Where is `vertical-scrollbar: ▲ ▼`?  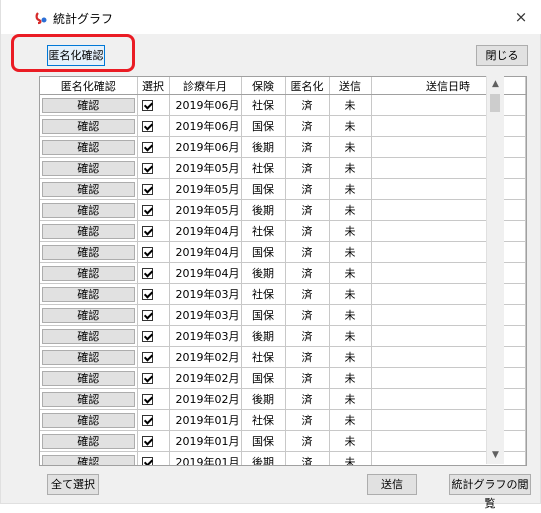 vertical-scrollbar: ▲ ▼ is located at coordinates (495, 270).